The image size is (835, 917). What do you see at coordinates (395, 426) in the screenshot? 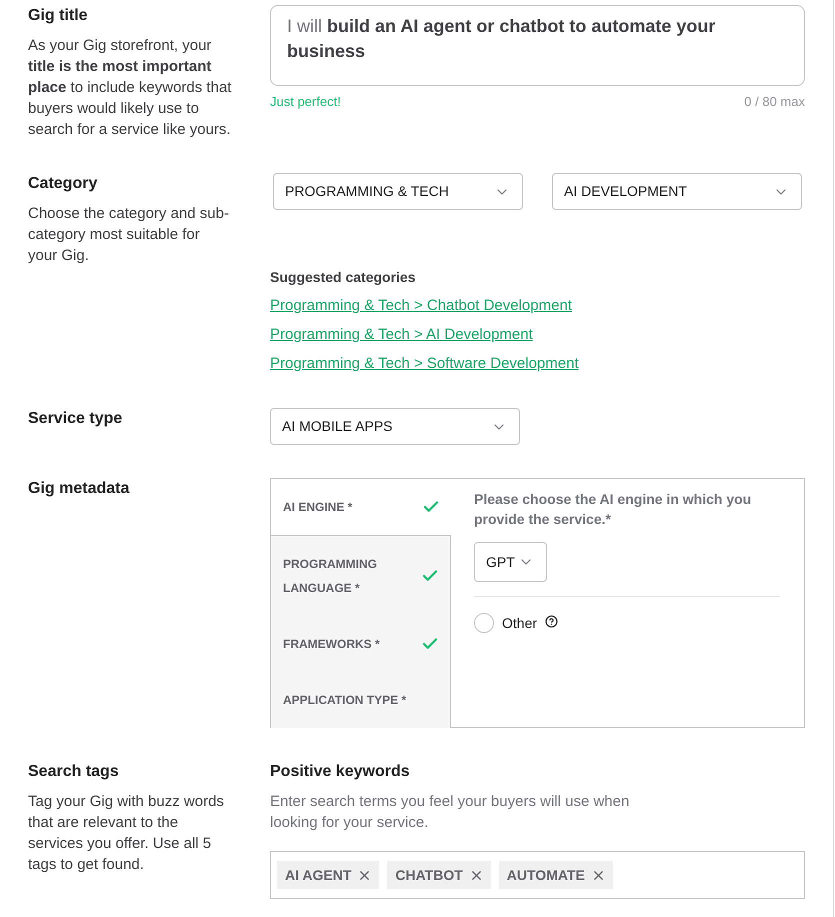
I see `service-type-select: AI MOBILE APPS` at bounding box center [395, 426].